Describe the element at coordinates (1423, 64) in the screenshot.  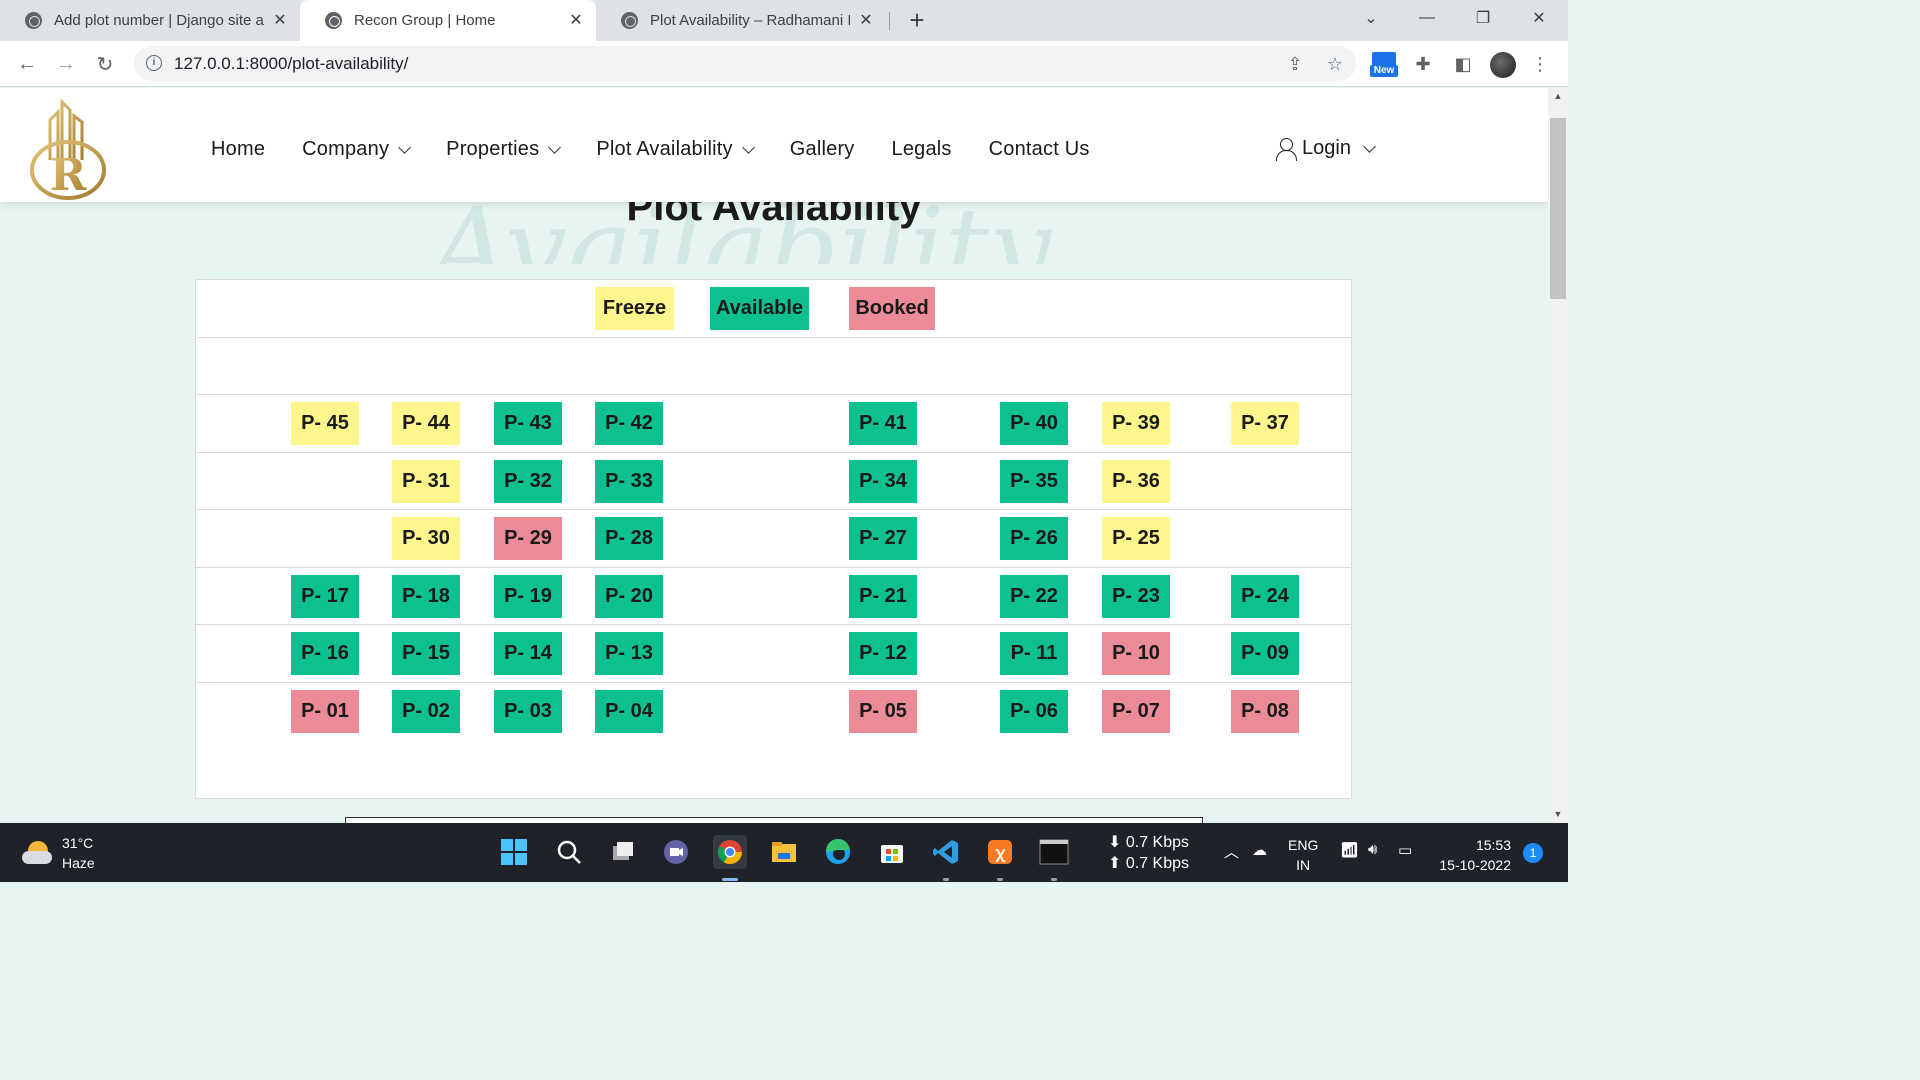
I see `extensions-puzzle-icon: ✚` at that location.